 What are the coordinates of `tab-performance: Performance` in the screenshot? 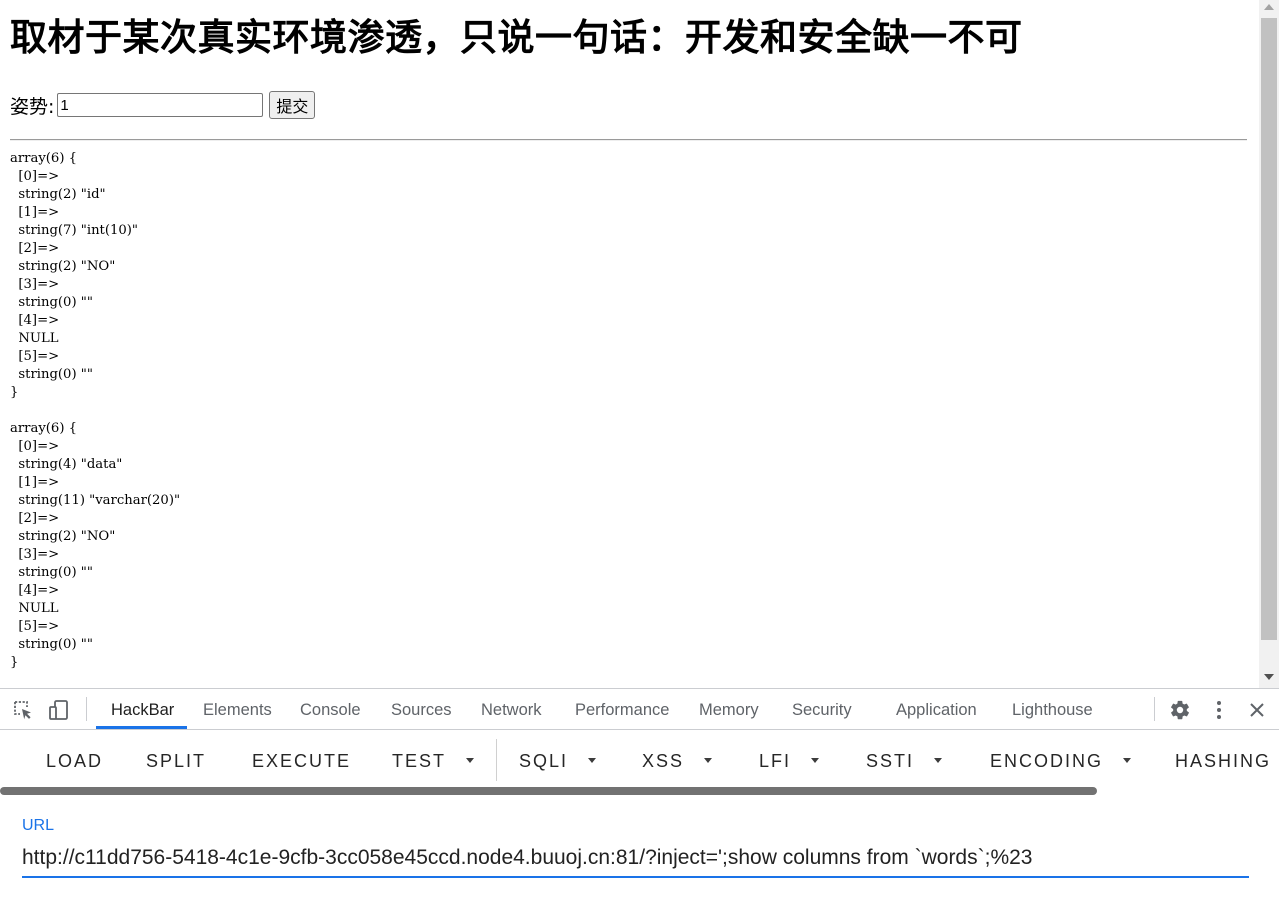 It's located at (622, 709).